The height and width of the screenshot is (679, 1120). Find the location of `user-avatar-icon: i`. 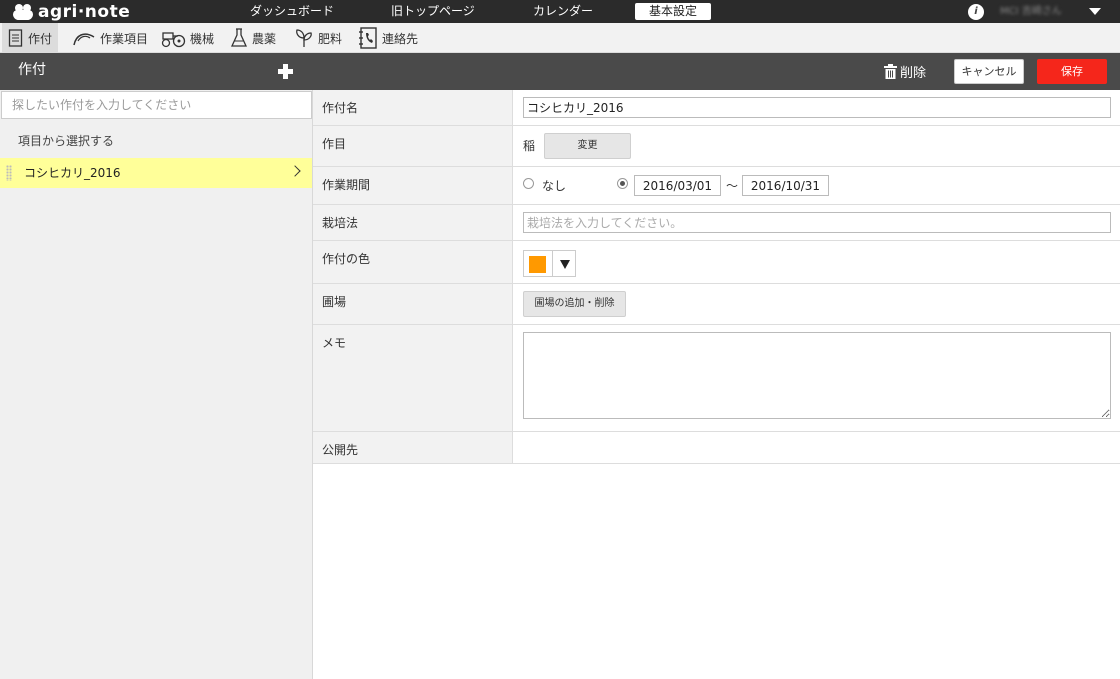

user-avatar-icon: i is located at coordinates (976, 12).